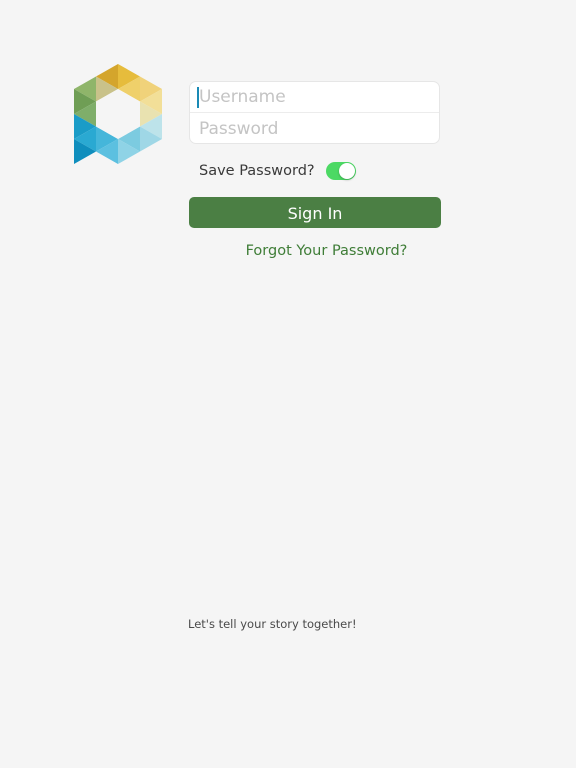 The image size is (576, 768). I want to click on sign-in-button: Sign In, so click(315, 212).